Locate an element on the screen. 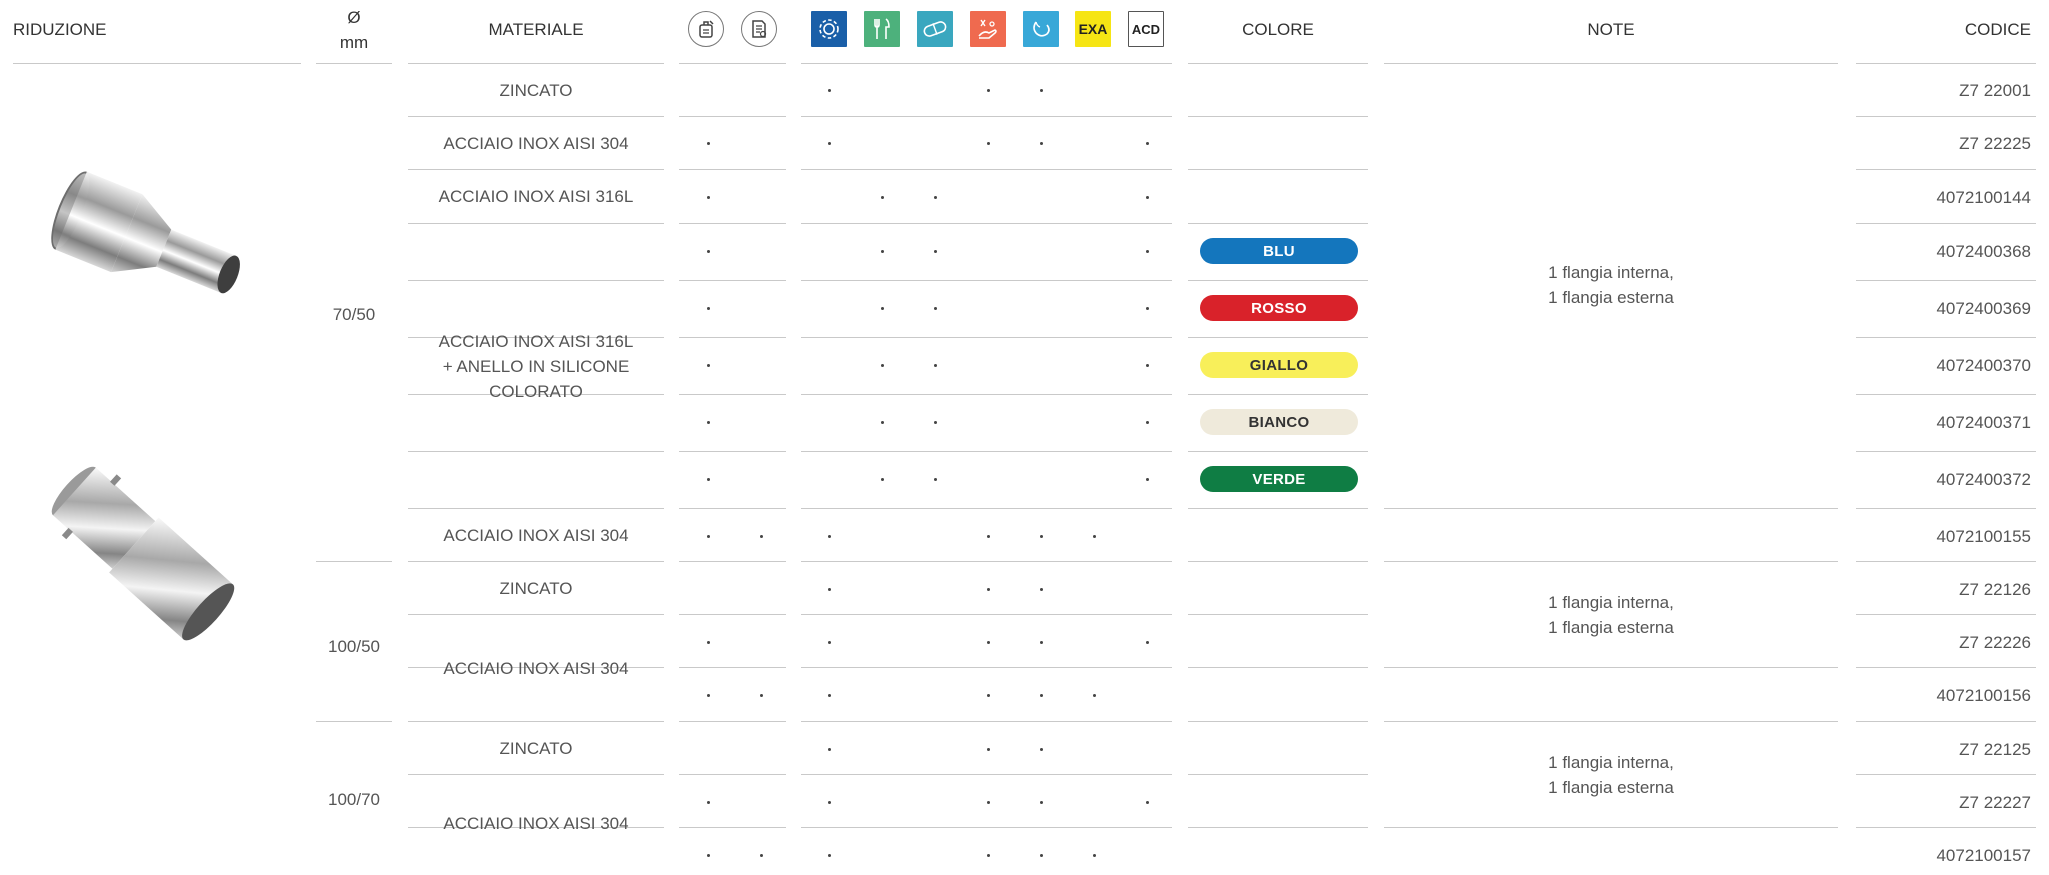 This screenshot has height=875, width=2049. diameter-100-50: 100/50 is located at coordinates (354, 646).